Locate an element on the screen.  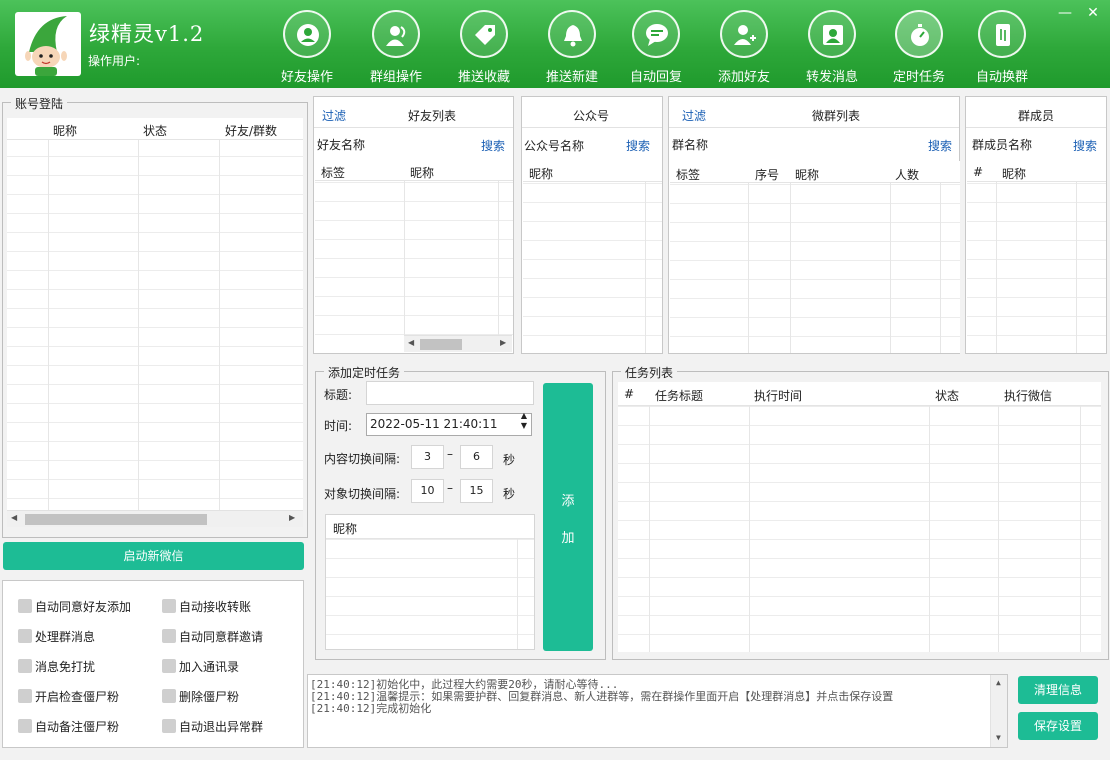
friend-search-button: 搜索 is located at coordinates (493, 145).